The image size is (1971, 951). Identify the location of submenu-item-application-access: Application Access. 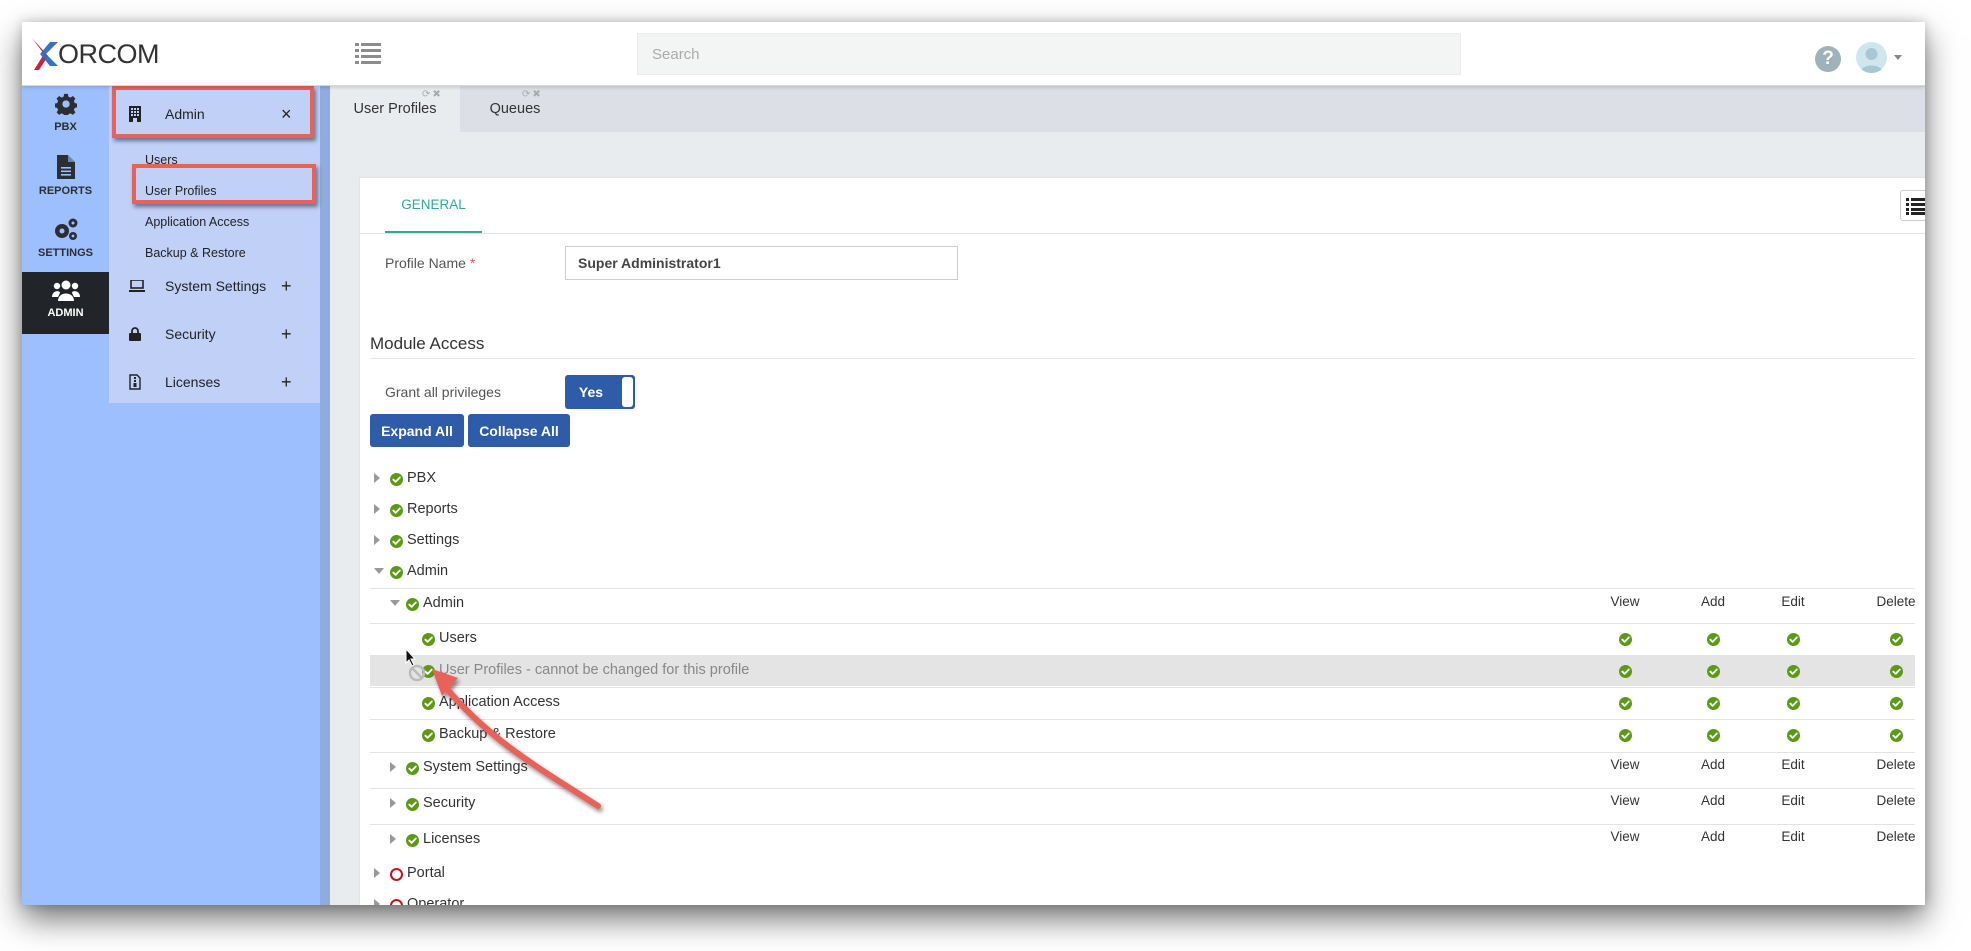
(197, 222).